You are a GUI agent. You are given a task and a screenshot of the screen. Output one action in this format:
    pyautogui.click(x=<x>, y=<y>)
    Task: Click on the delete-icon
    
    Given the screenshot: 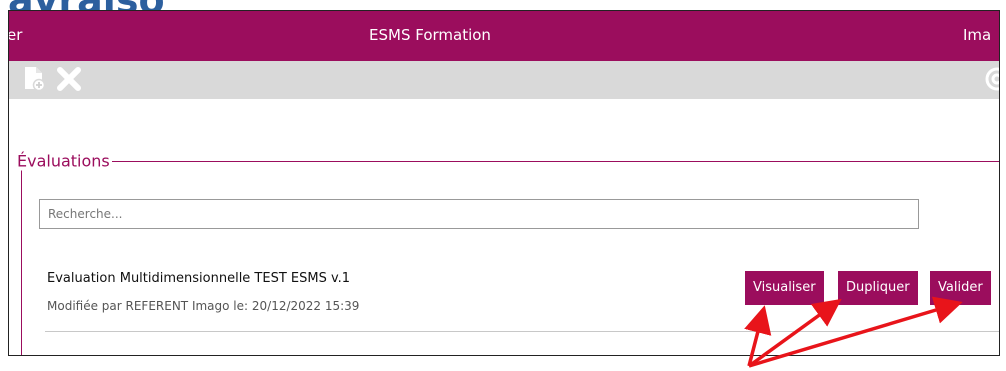 What is the action you would take?
    pyautogui.click(x=69, y=81)
    